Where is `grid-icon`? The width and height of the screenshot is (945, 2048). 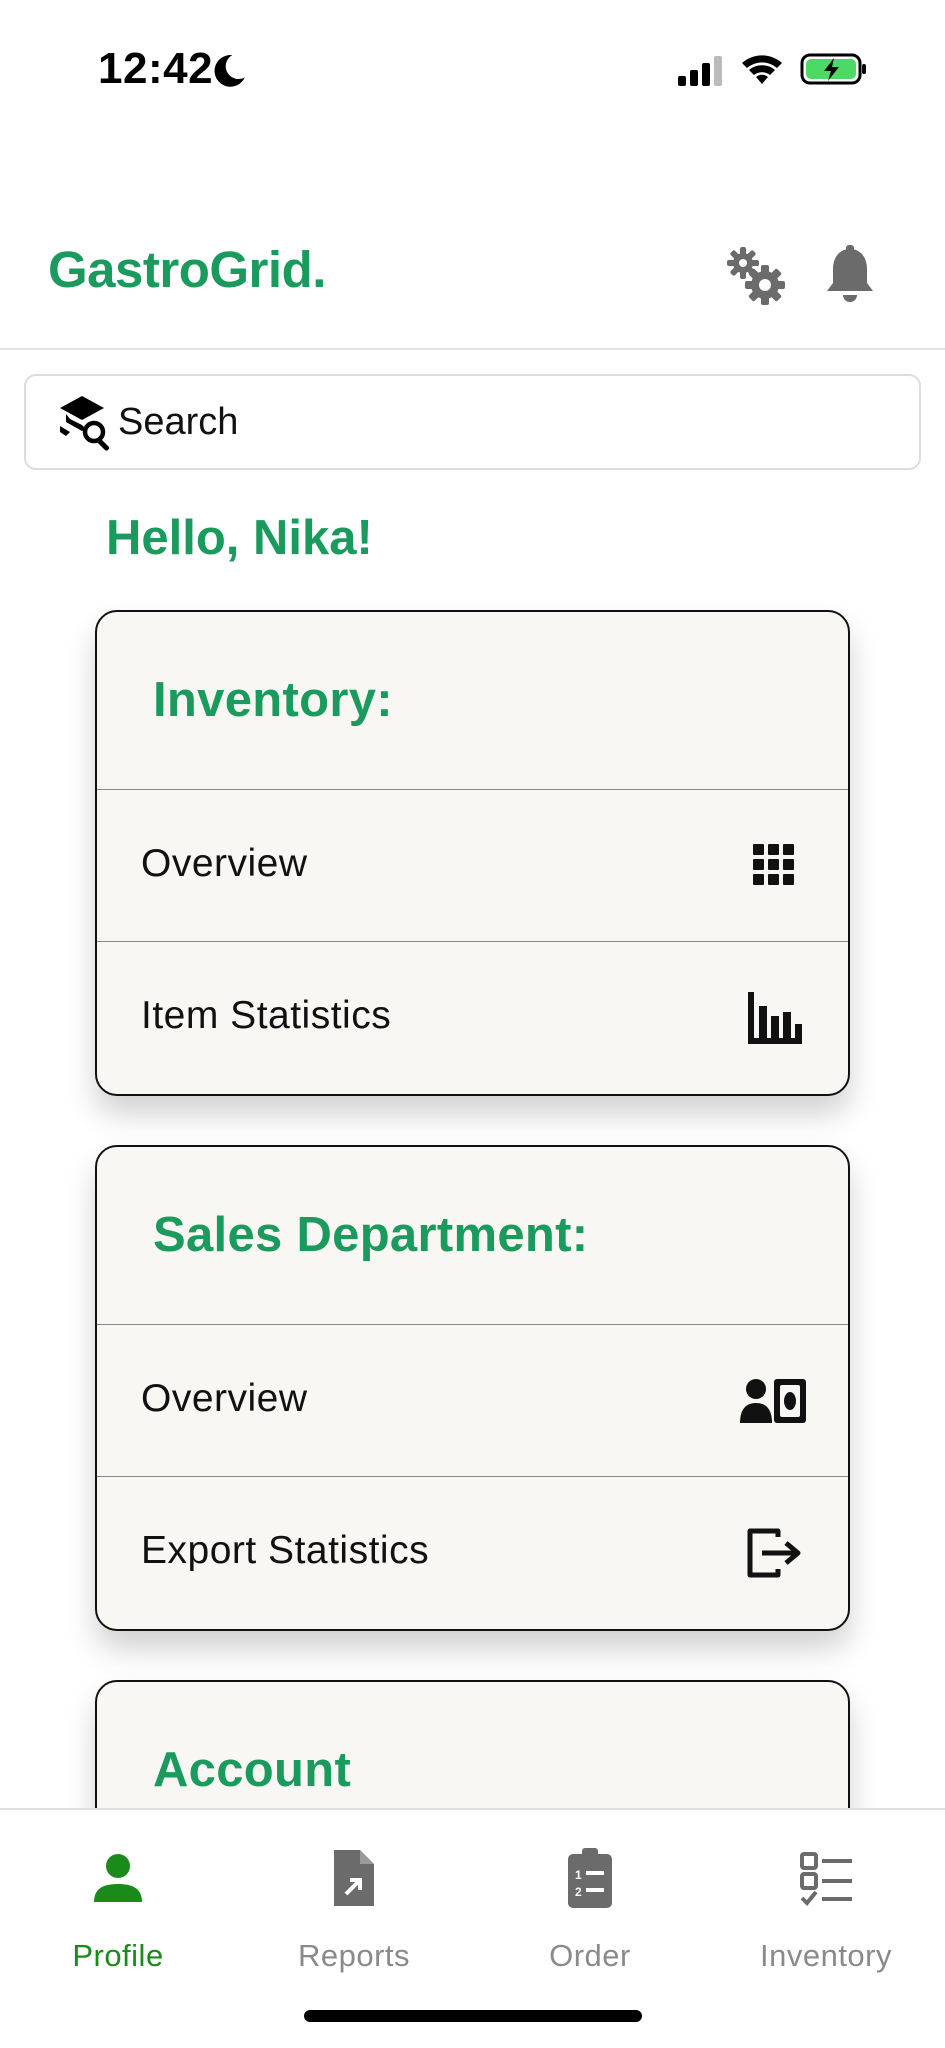
grid-icon is located at coordinates (773, 864).